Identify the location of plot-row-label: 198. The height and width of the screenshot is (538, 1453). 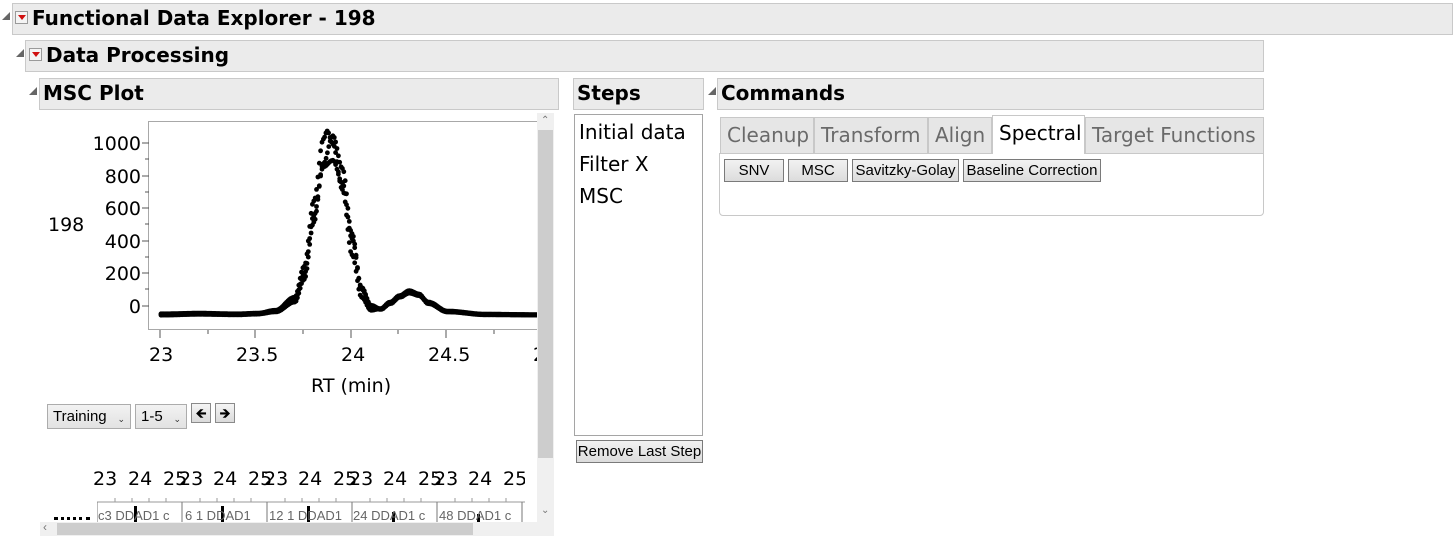
(66, 225).